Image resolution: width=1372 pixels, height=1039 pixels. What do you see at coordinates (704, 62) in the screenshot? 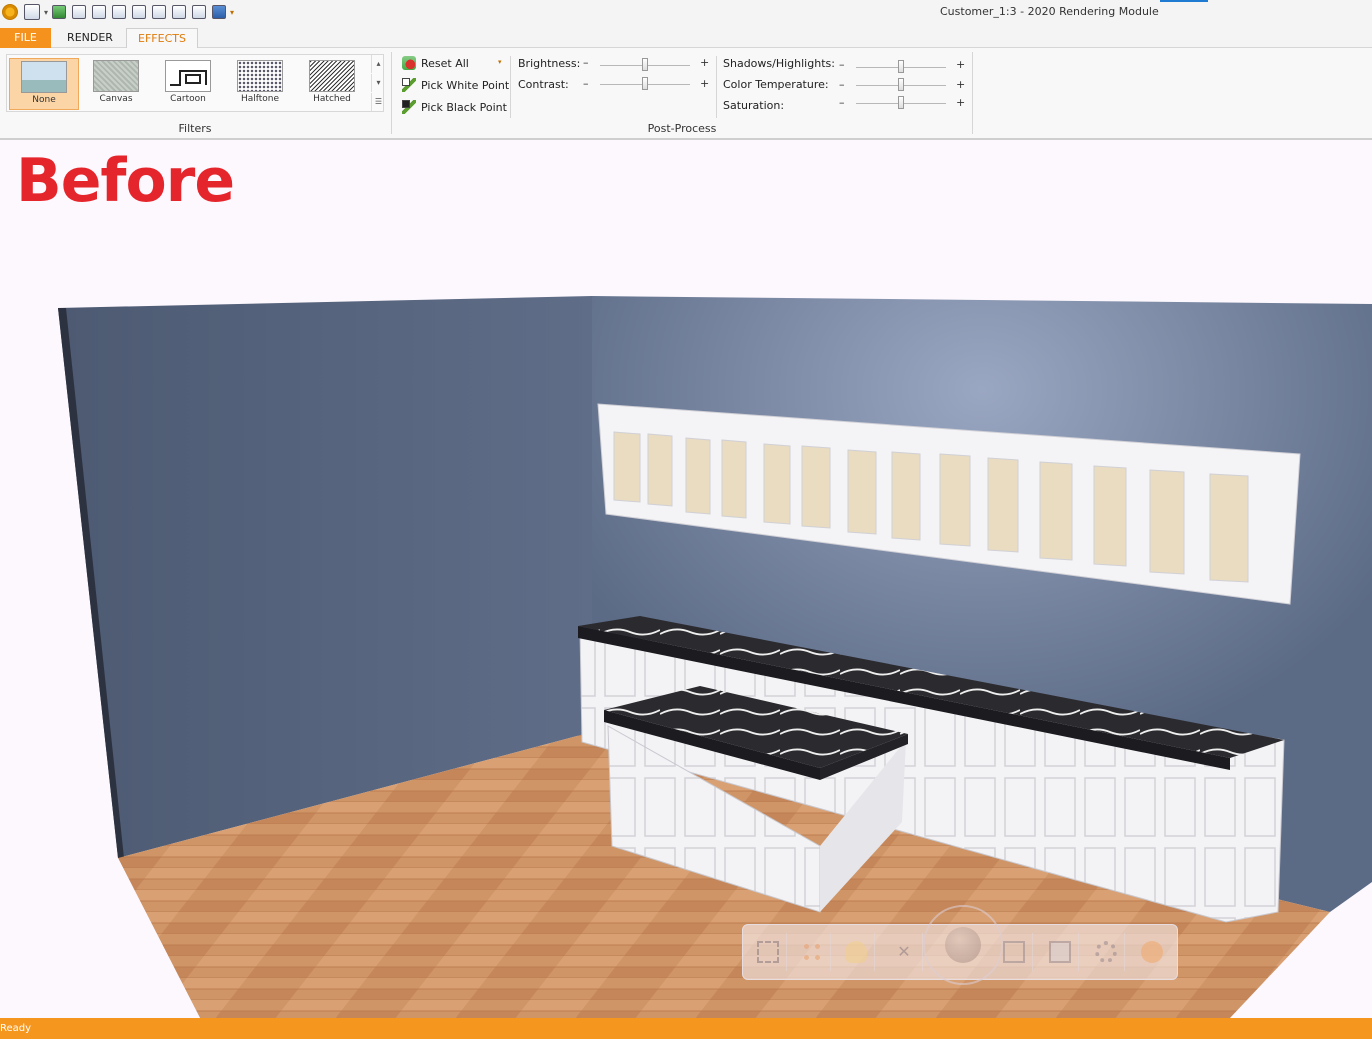
I see `brightness-increase-button: +` at bounding box center [704, 62].